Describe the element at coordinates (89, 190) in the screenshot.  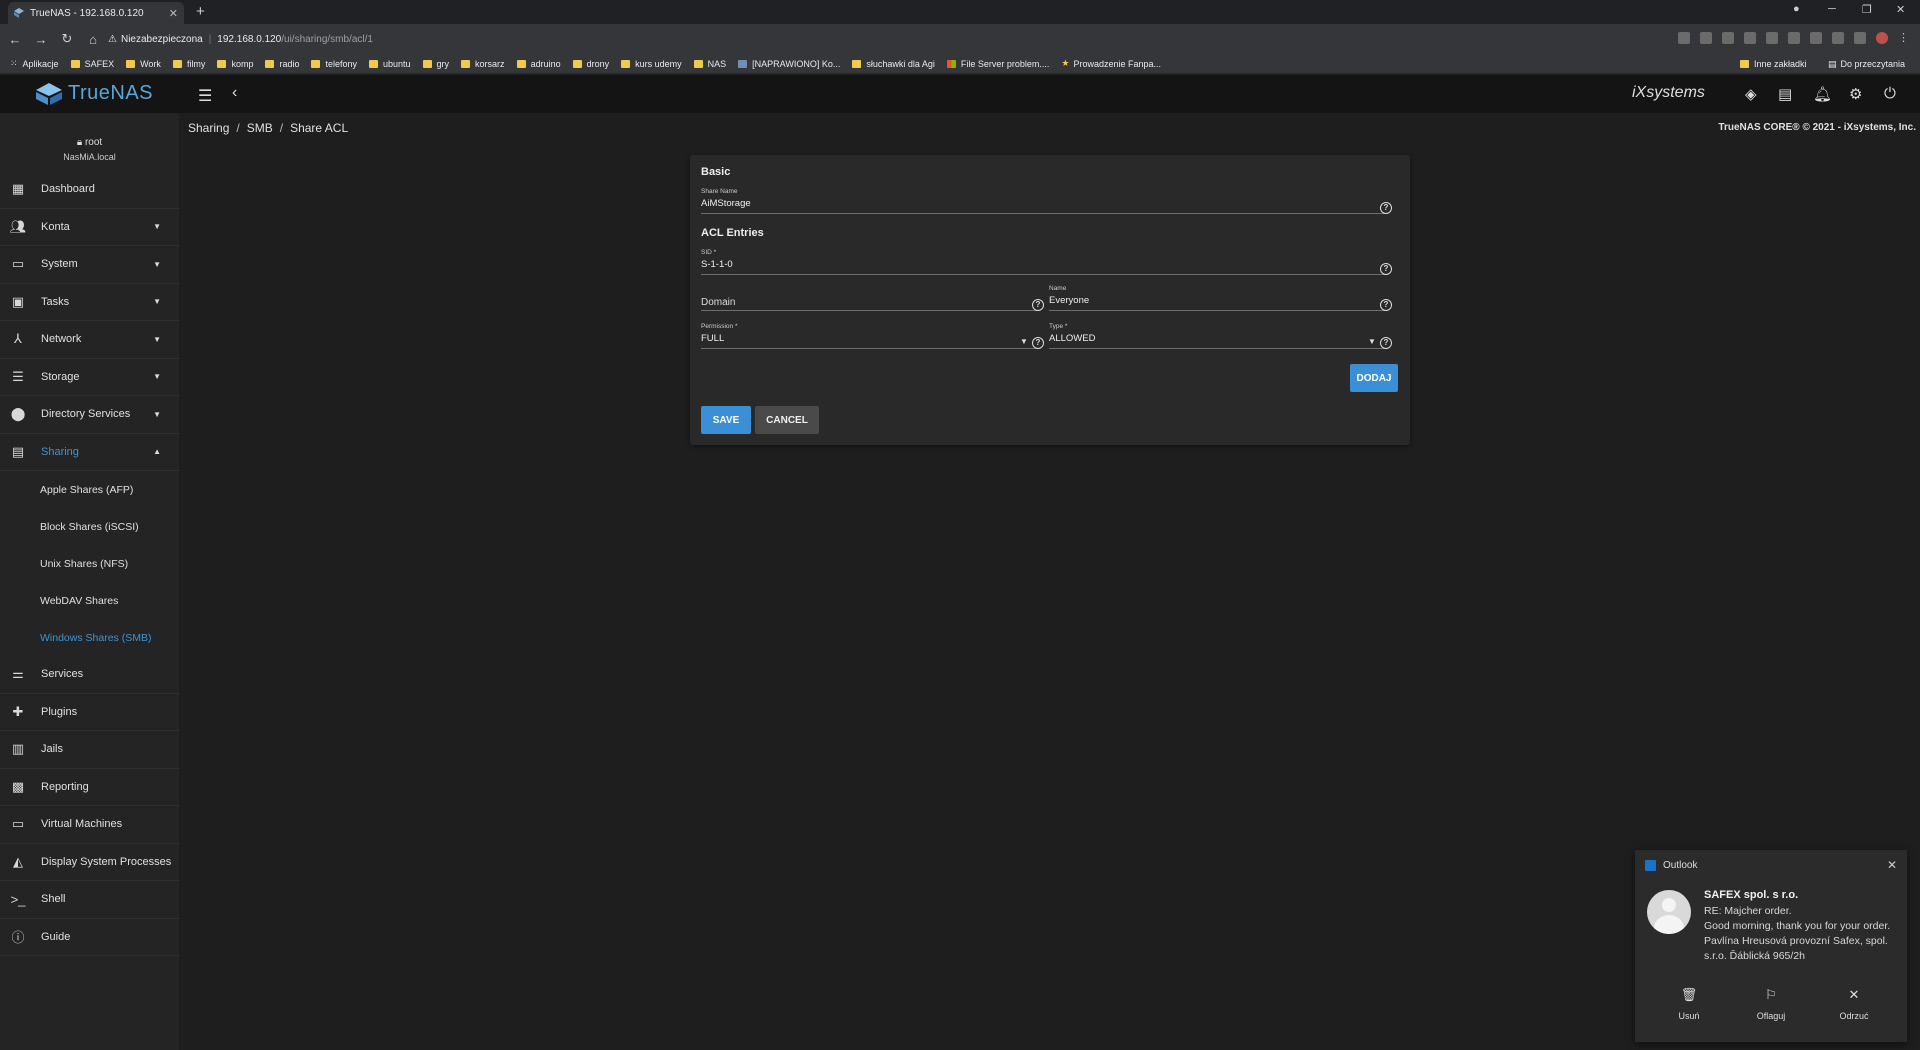
I see `sidebar-item-dashboard: ▦ Dashboard` at that location.